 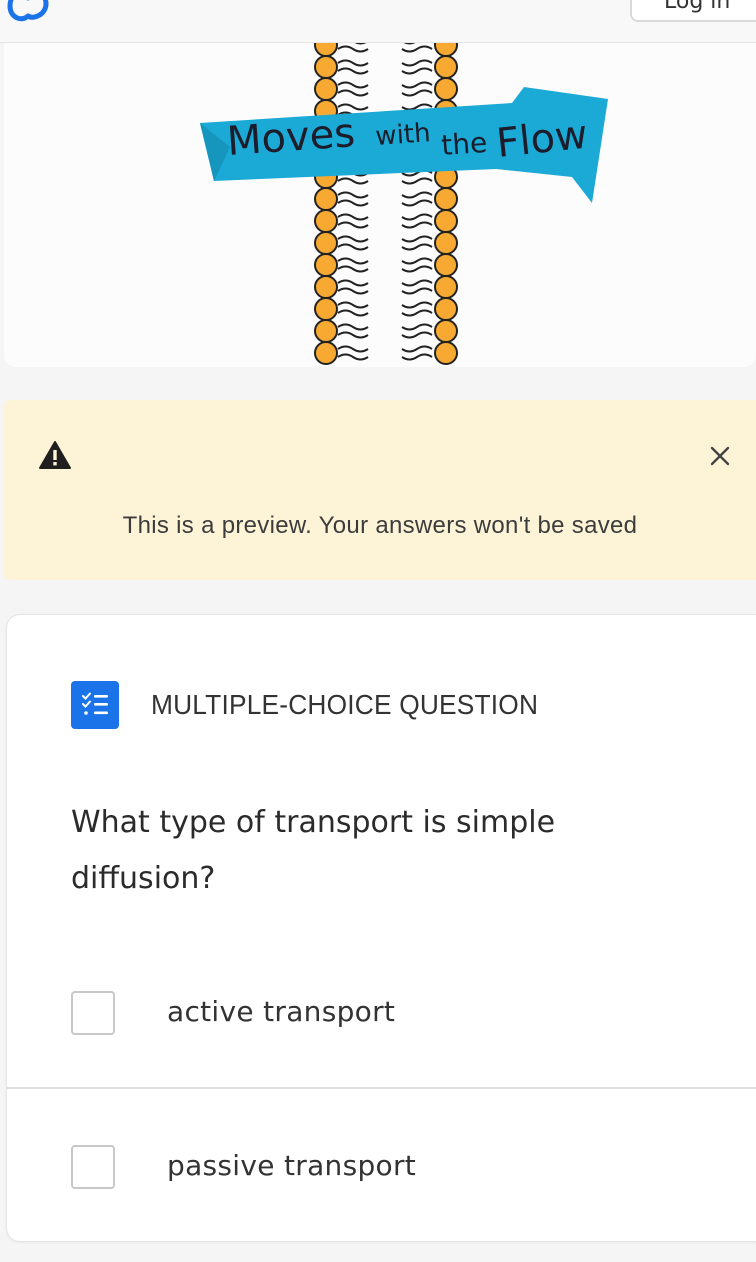 What do you see at coordinates (378, 21) in the screenshot?
I see `top-bar: Log in` at bounding box center [378, 21].